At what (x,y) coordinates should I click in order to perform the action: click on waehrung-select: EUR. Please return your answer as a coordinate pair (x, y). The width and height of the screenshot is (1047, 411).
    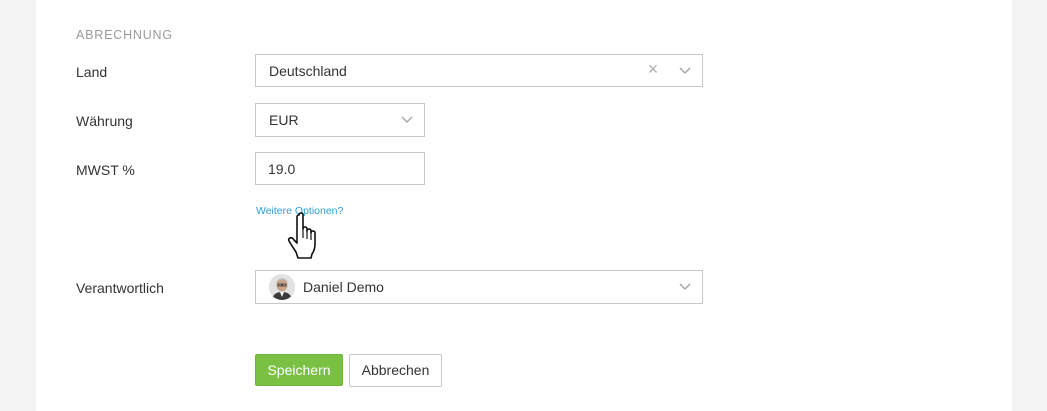
    Looking at the image, I should click on (340, 120).